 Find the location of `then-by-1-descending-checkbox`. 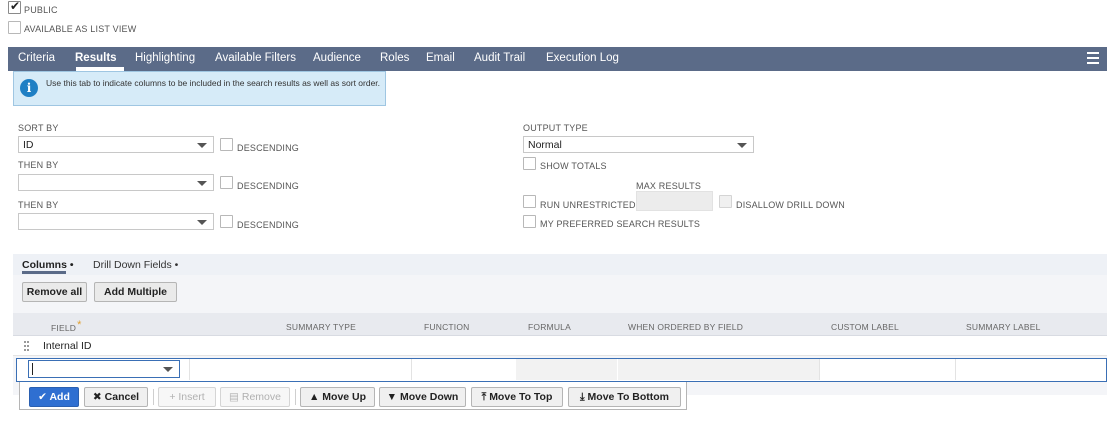

then-by-1-descending-checkbox is located at coordinates (226, 182).